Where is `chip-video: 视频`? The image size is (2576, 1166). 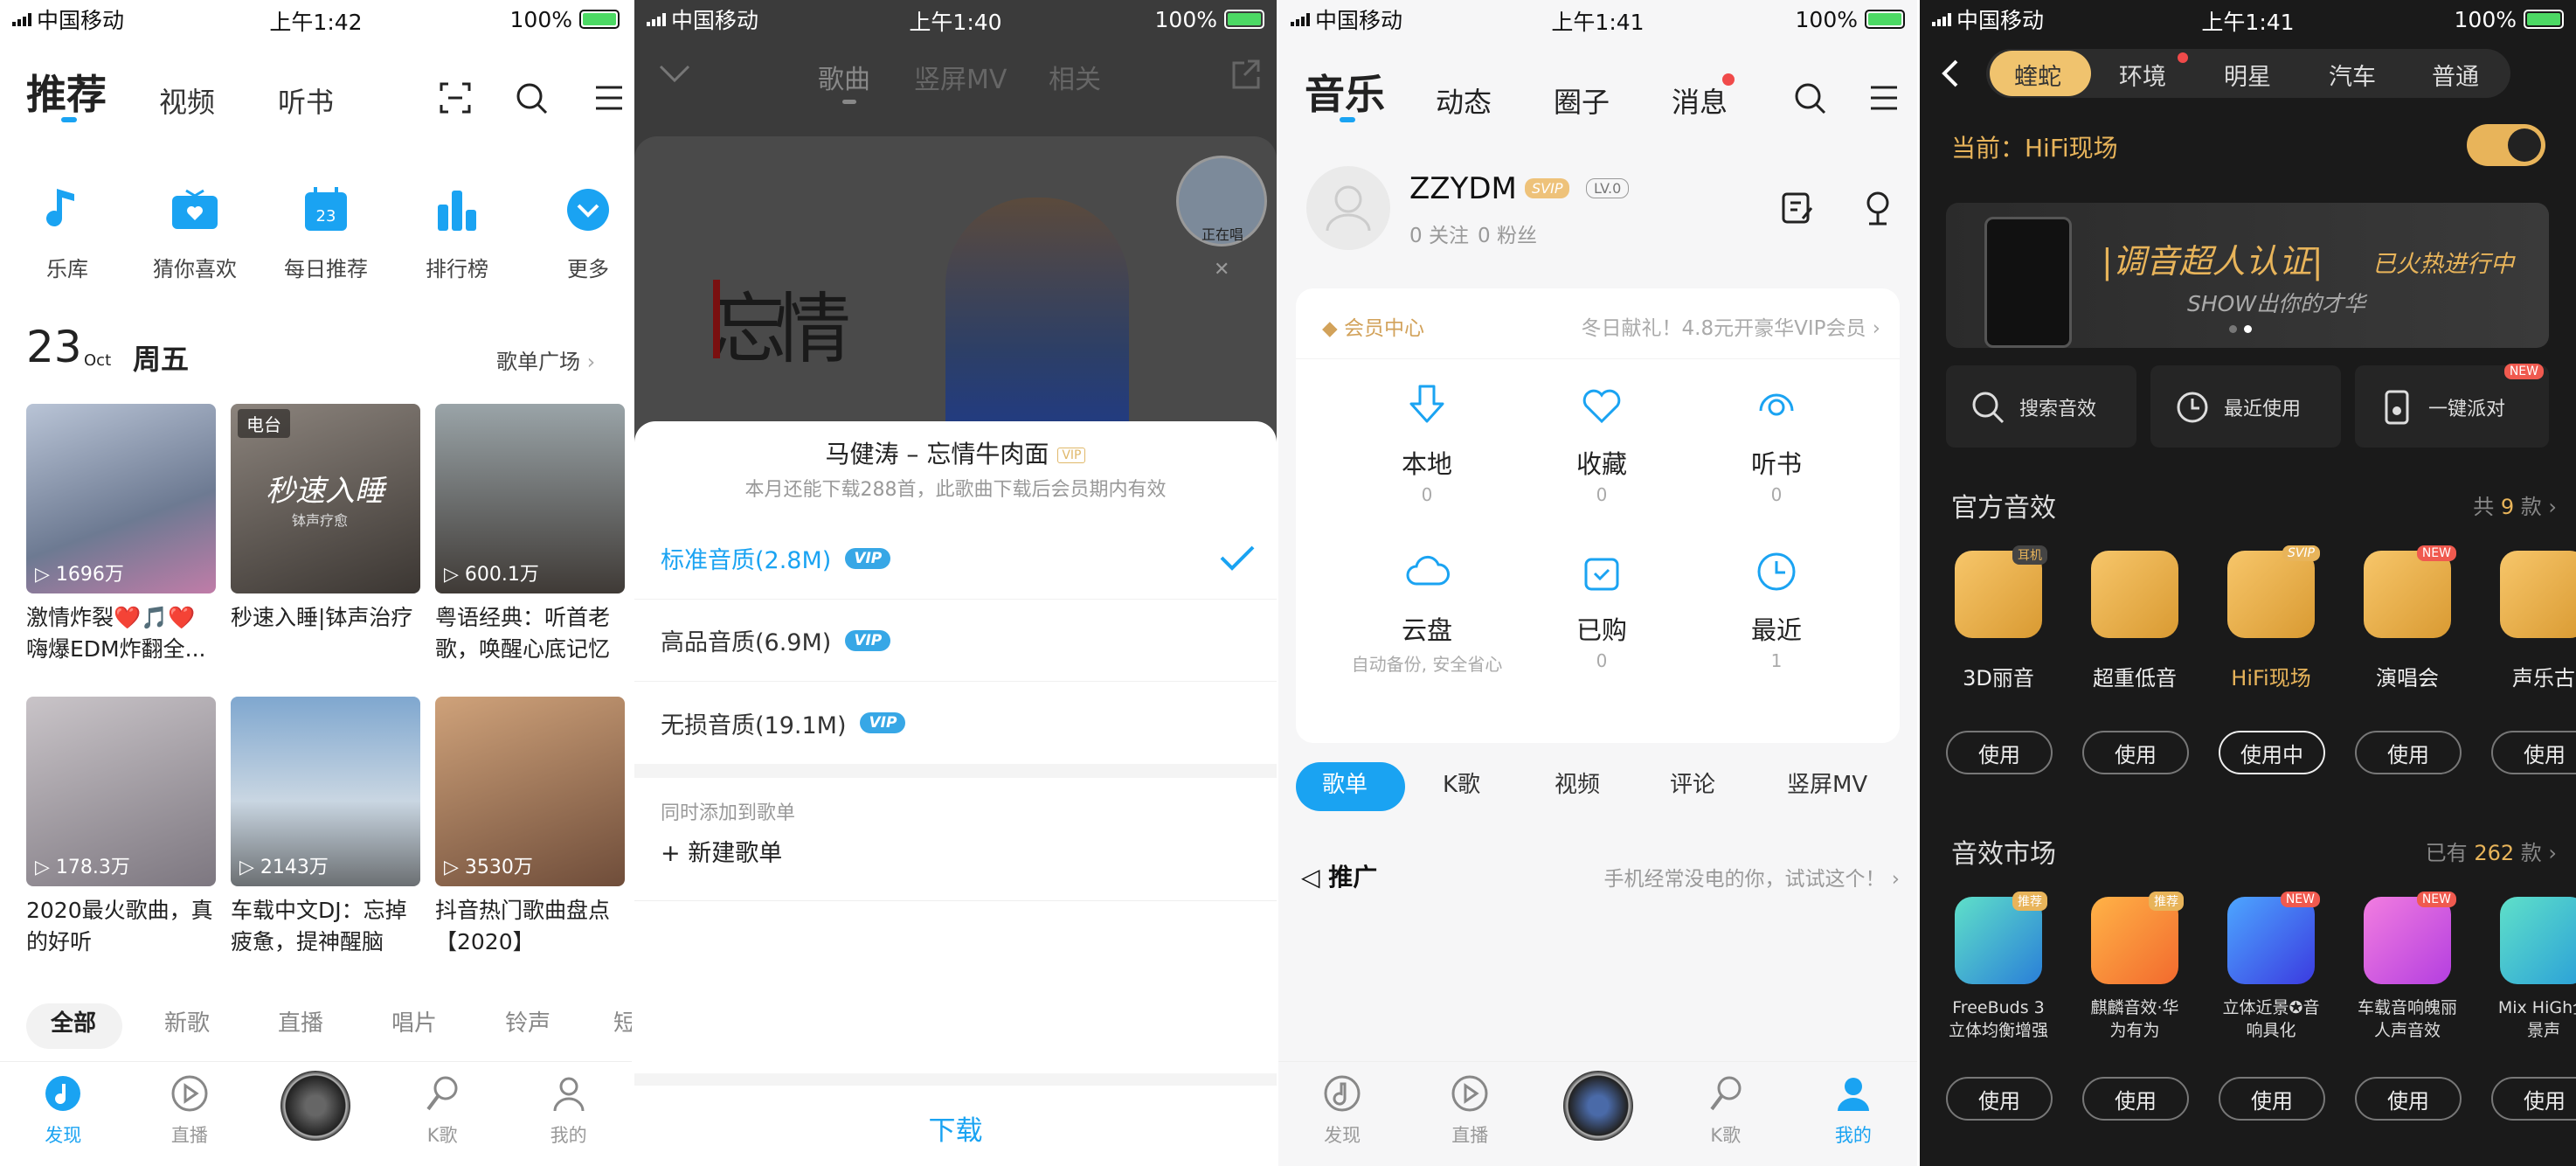 chip-video: 视频 is located at coordinates (1577, 783).